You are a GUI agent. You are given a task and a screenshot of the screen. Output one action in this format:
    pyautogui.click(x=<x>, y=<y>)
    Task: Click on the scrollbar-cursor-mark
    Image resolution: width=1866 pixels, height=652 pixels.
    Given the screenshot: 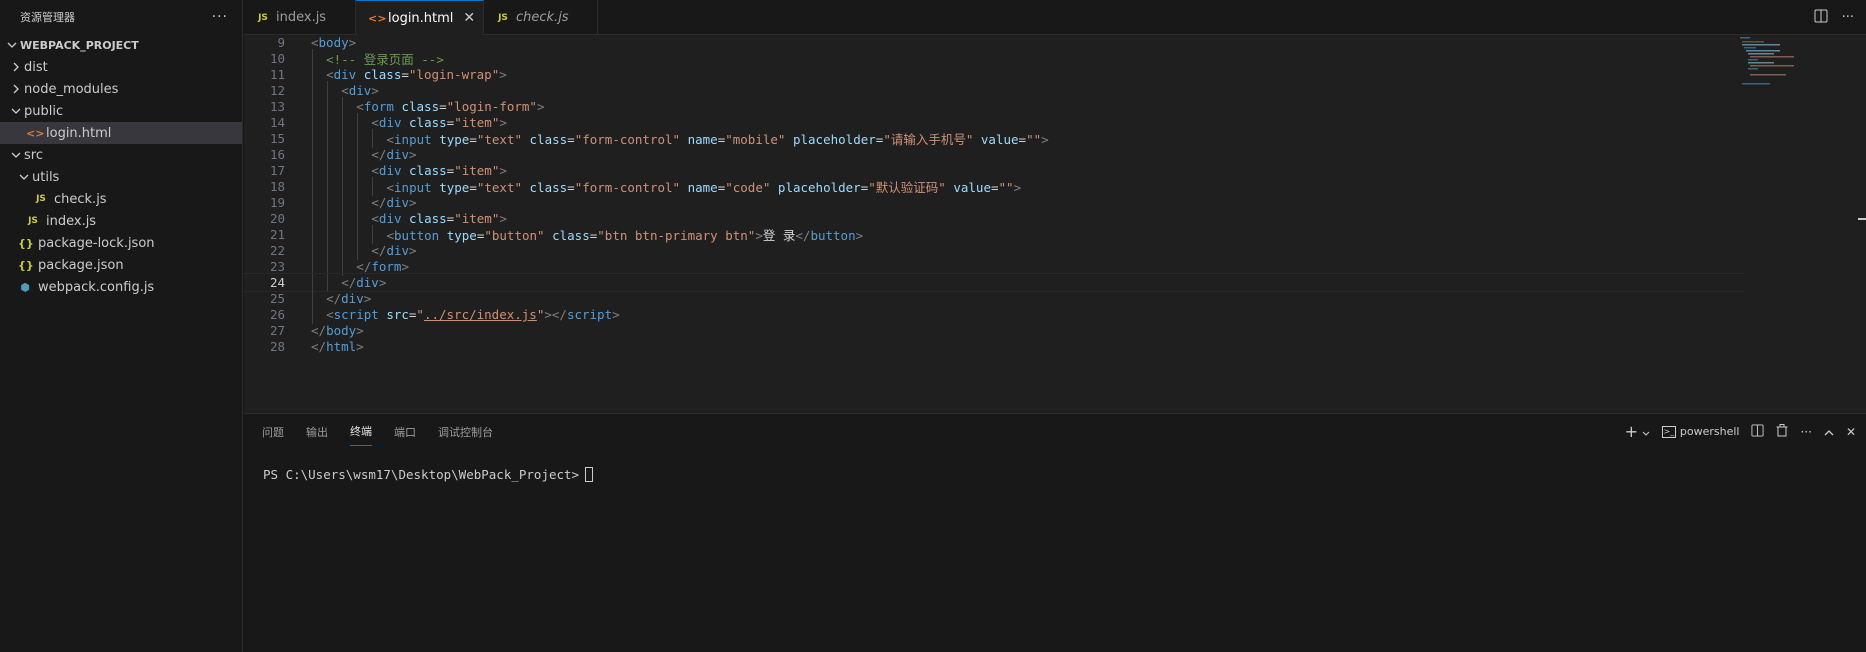 What is the action you would take?
    pyautogui.click(x=1862, y=219)
    